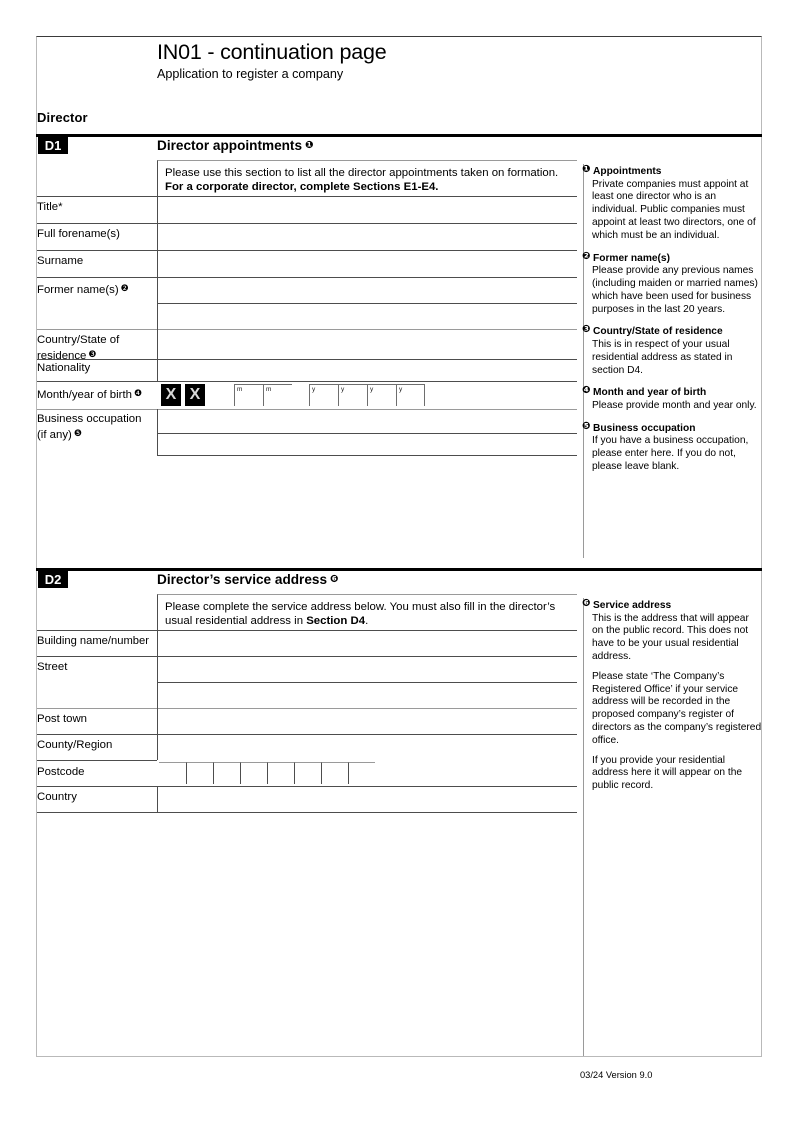  What do you see at coordinates (352, 395) in the screenshot?
I see `dob-year-cell-2: y` at bounding box center [352, 395].